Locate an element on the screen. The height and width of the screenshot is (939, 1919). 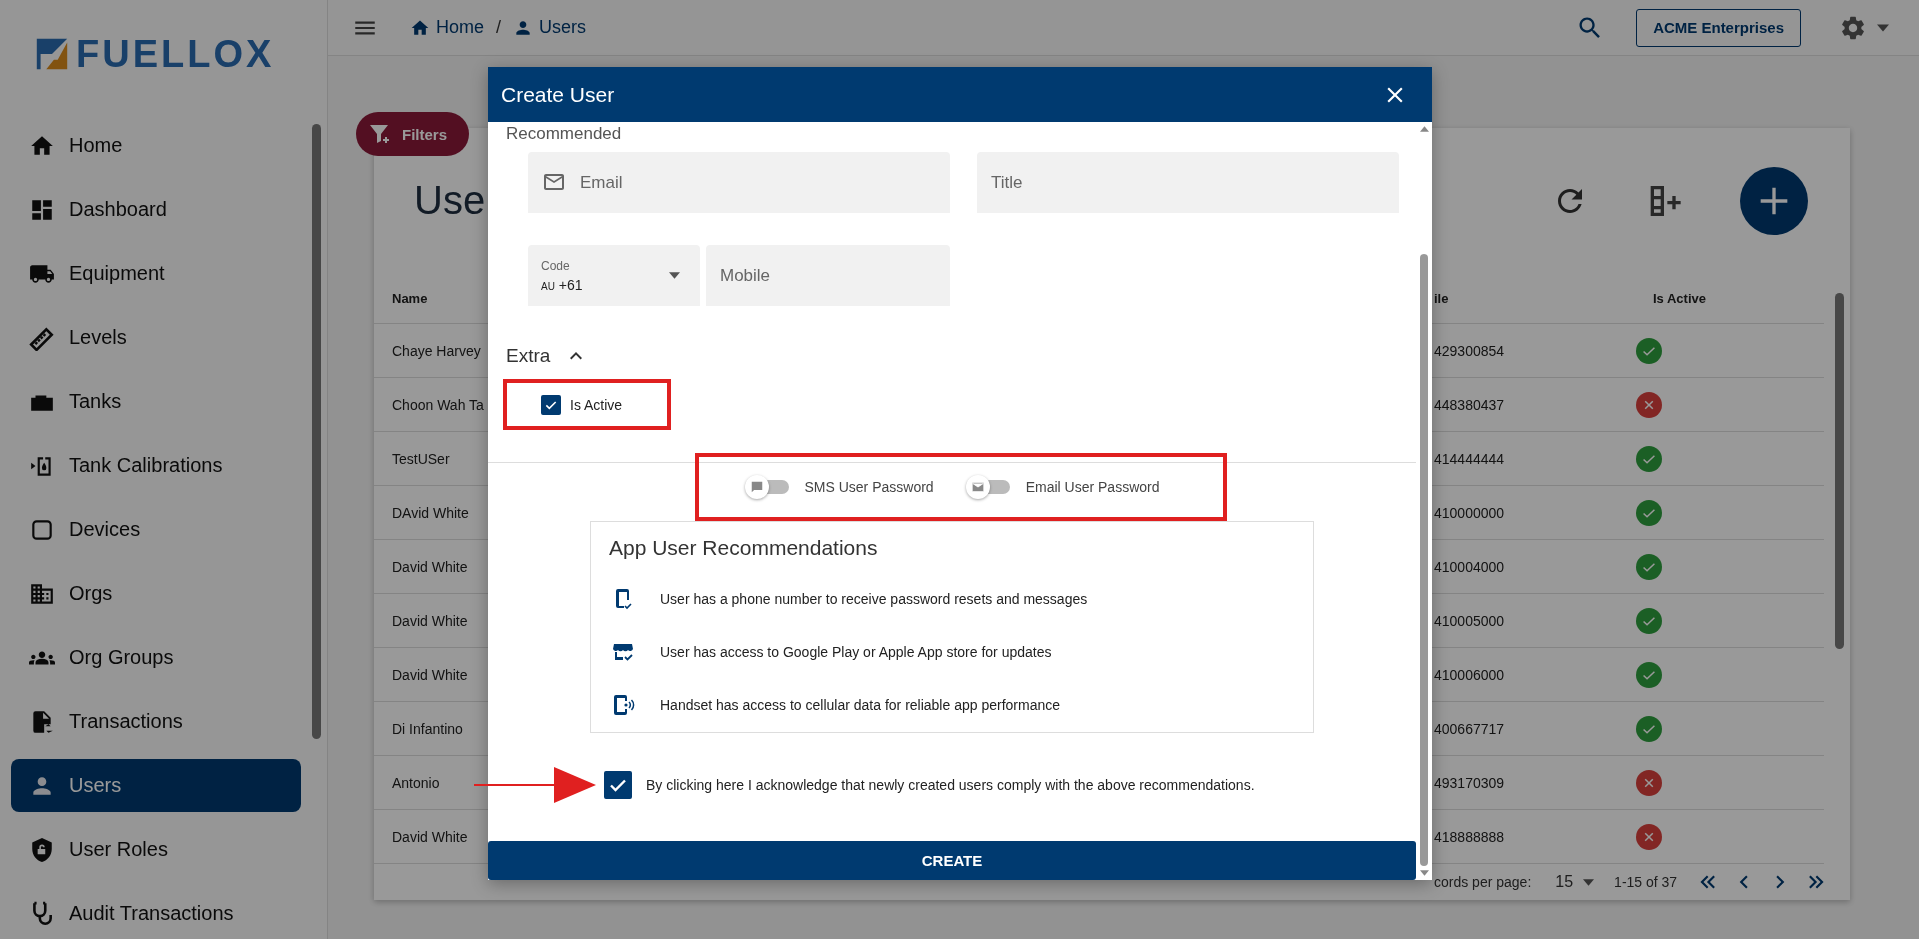
table-cell: 414444444 is located at coordinates (1469, 458).